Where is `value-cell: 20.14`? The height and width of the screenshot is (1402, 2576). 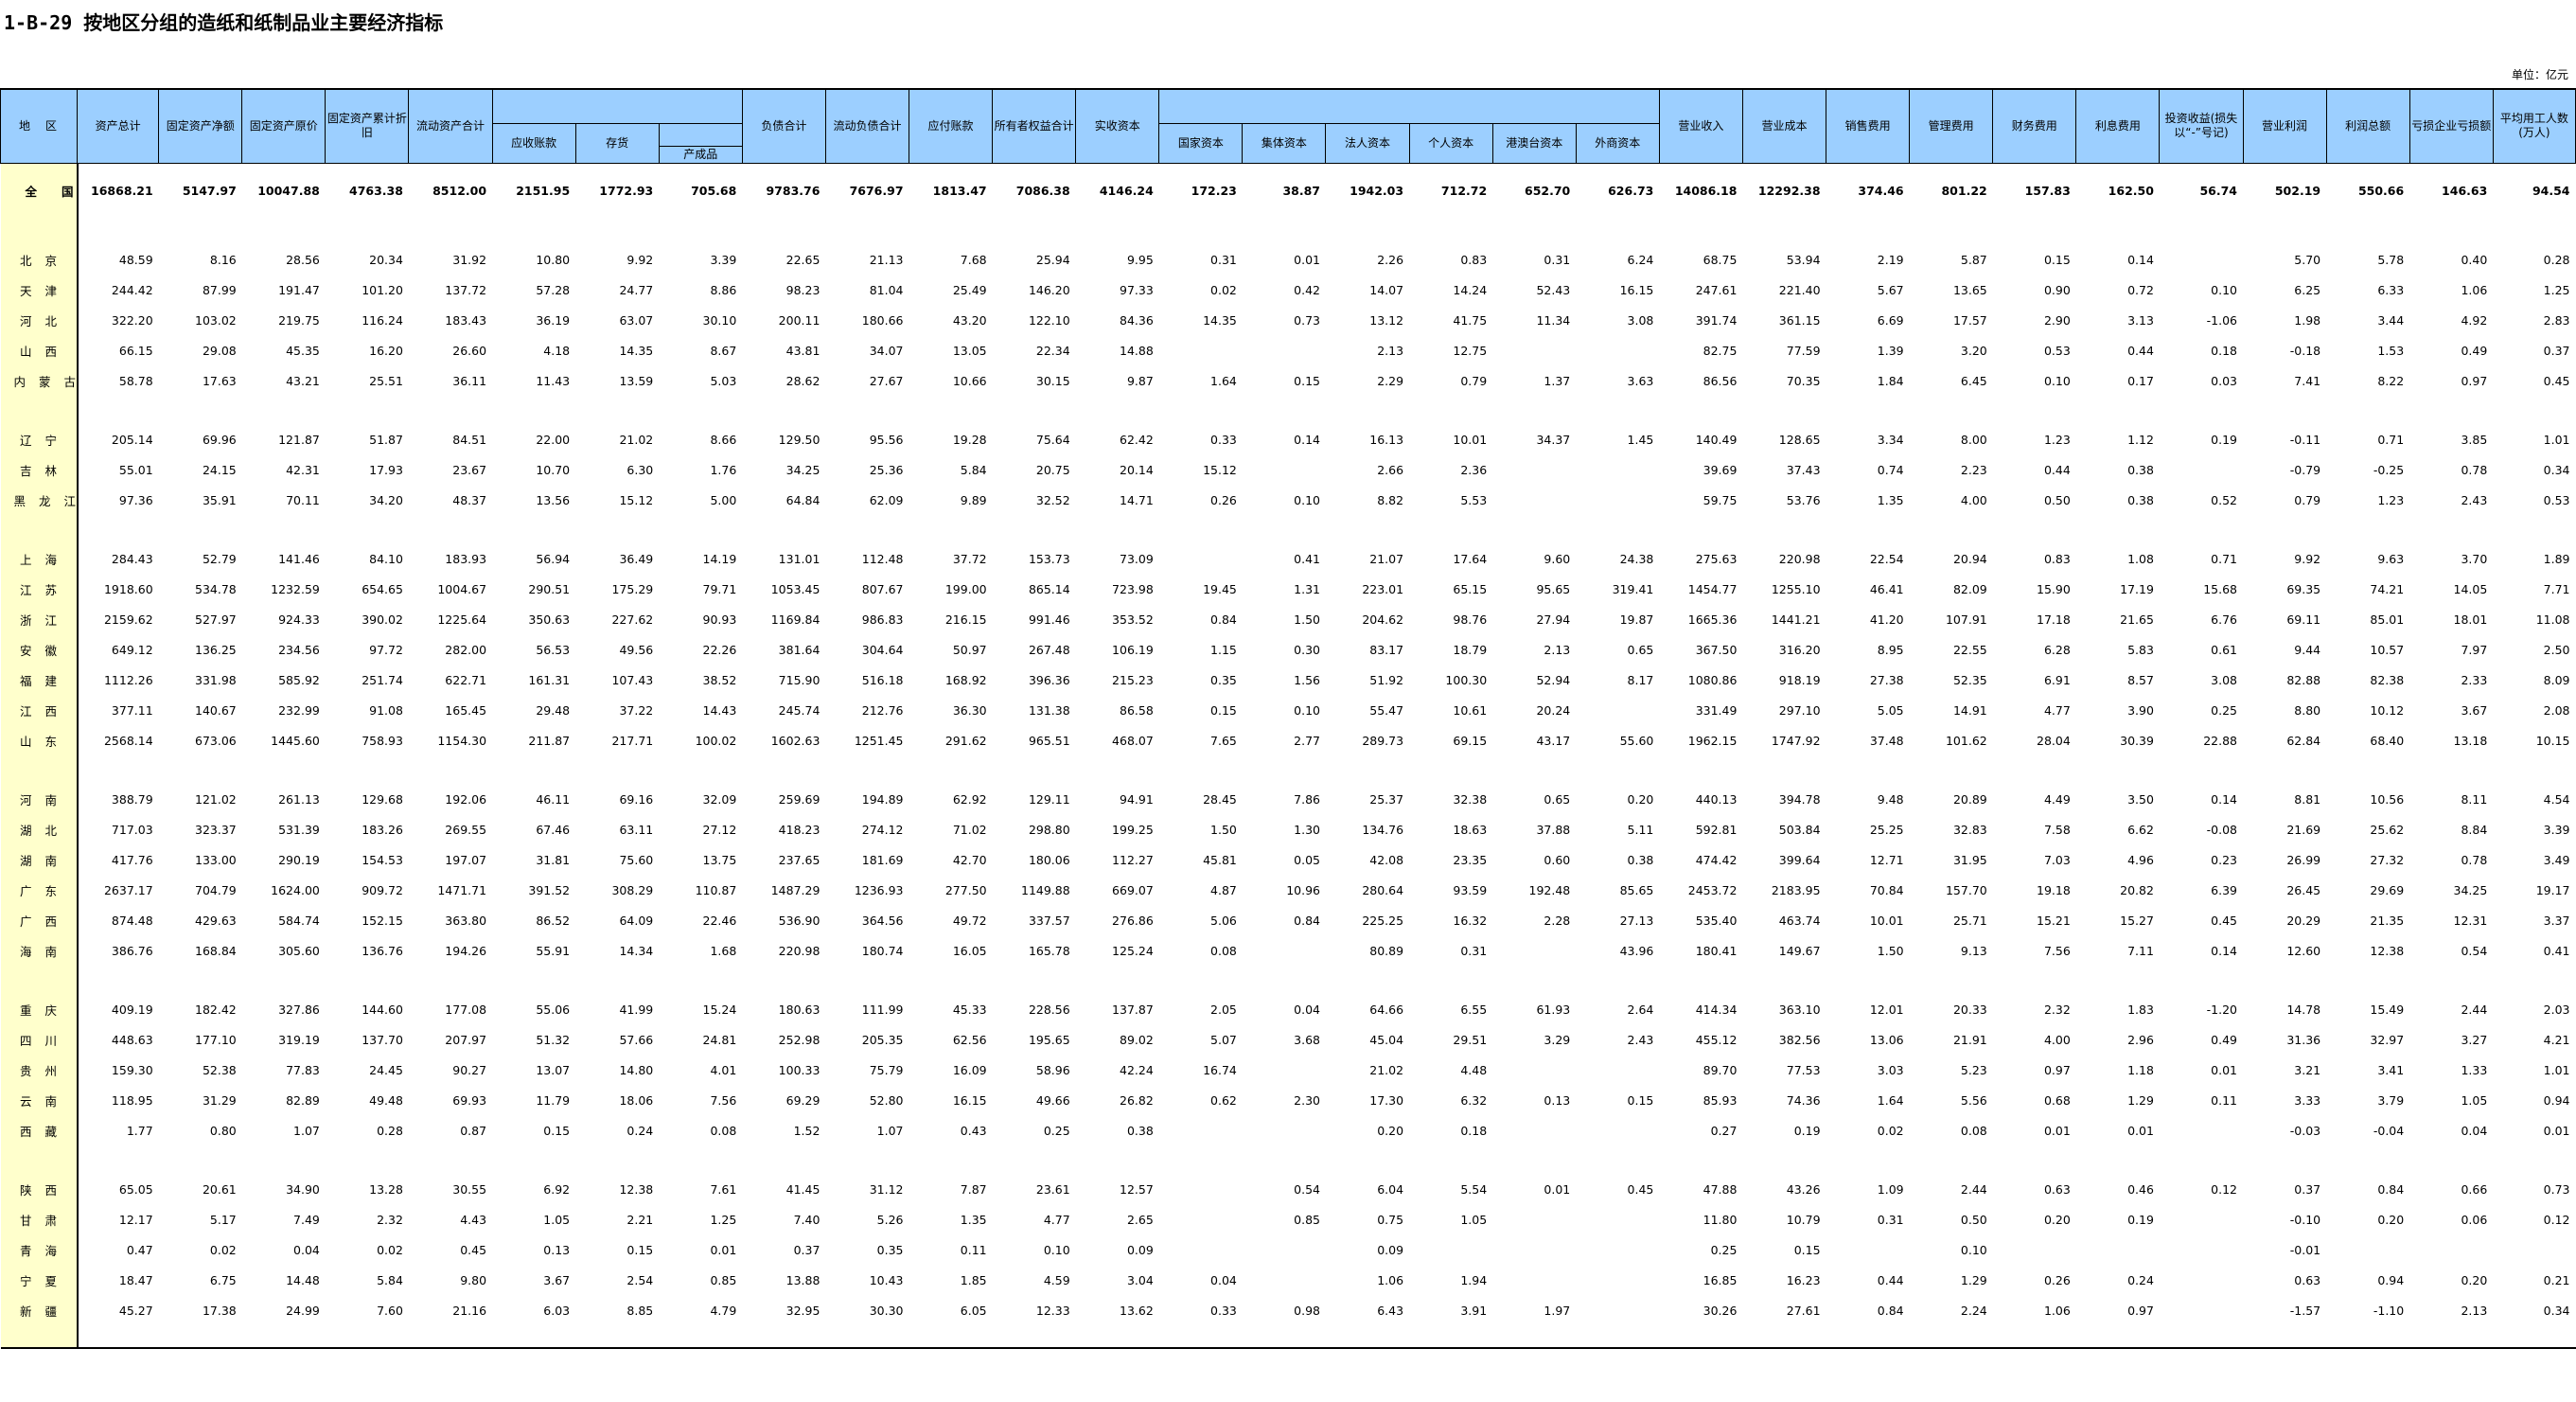 value-cell: 20.14 is located at coordinates (1137, 470).